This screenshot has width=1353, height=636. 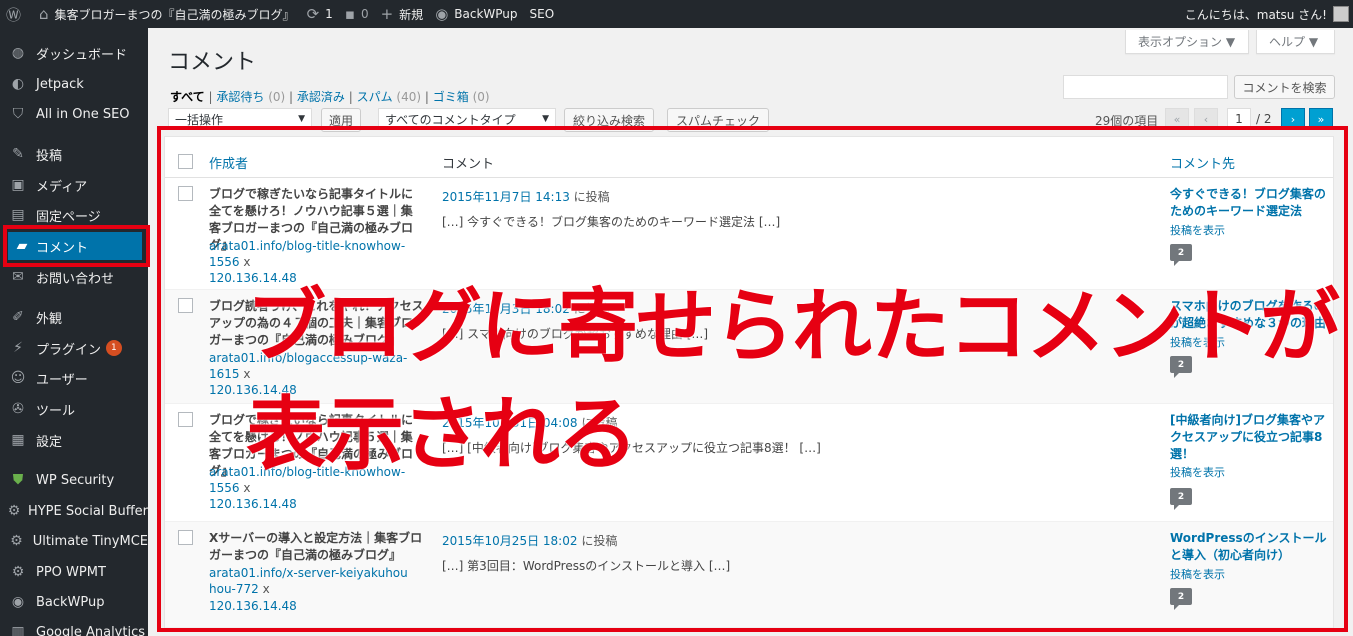 I want to click on highlight-box-comments-menu, so click(x=76, y=246).